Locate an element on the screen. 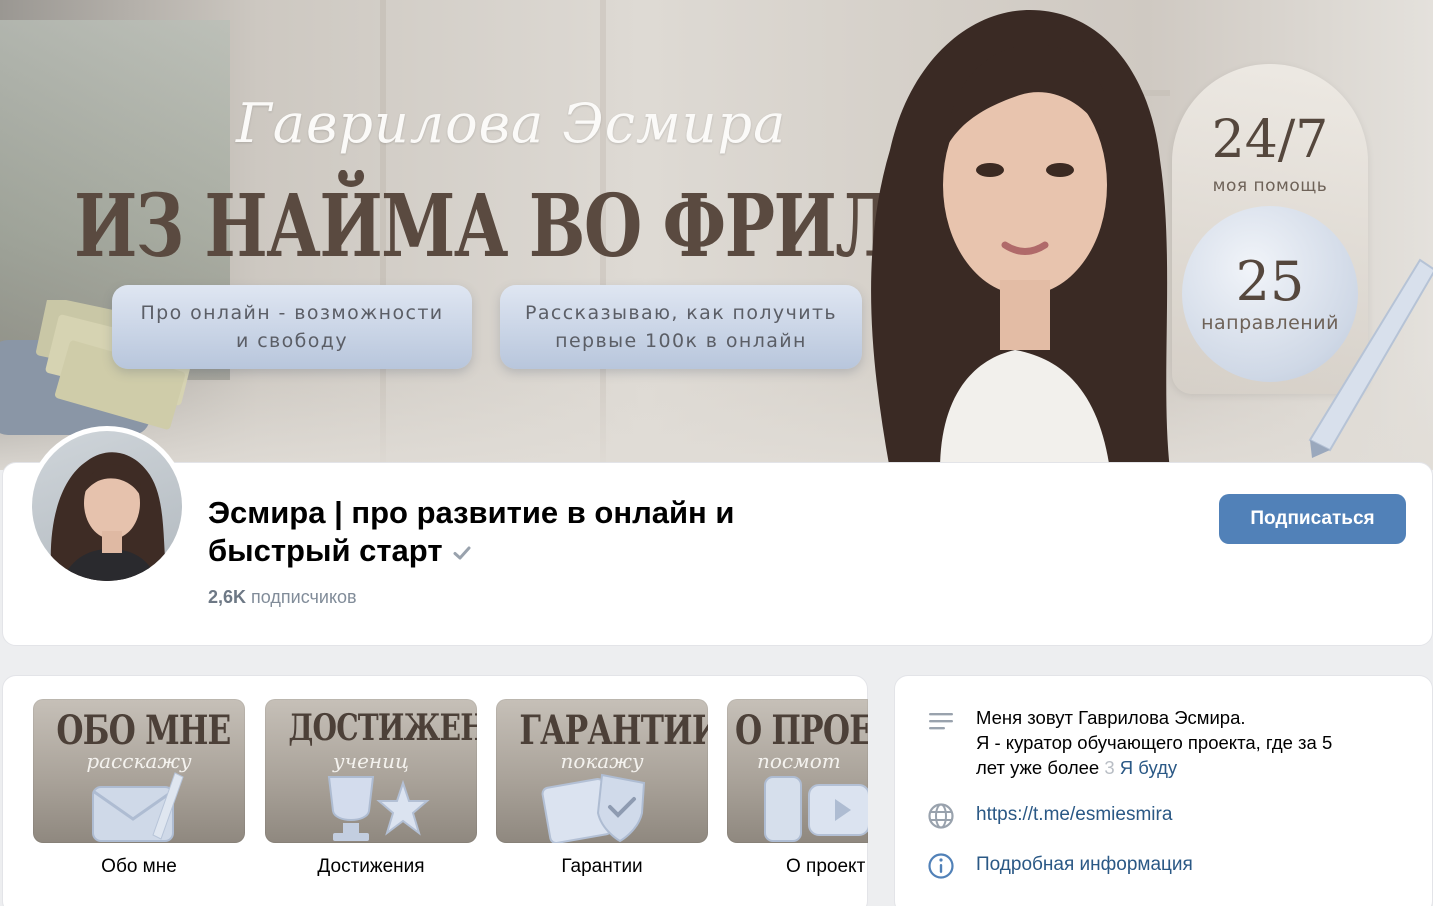 This screenshot has width=1433, height=906. verified-check-icon is located at coordinates (462, 553).